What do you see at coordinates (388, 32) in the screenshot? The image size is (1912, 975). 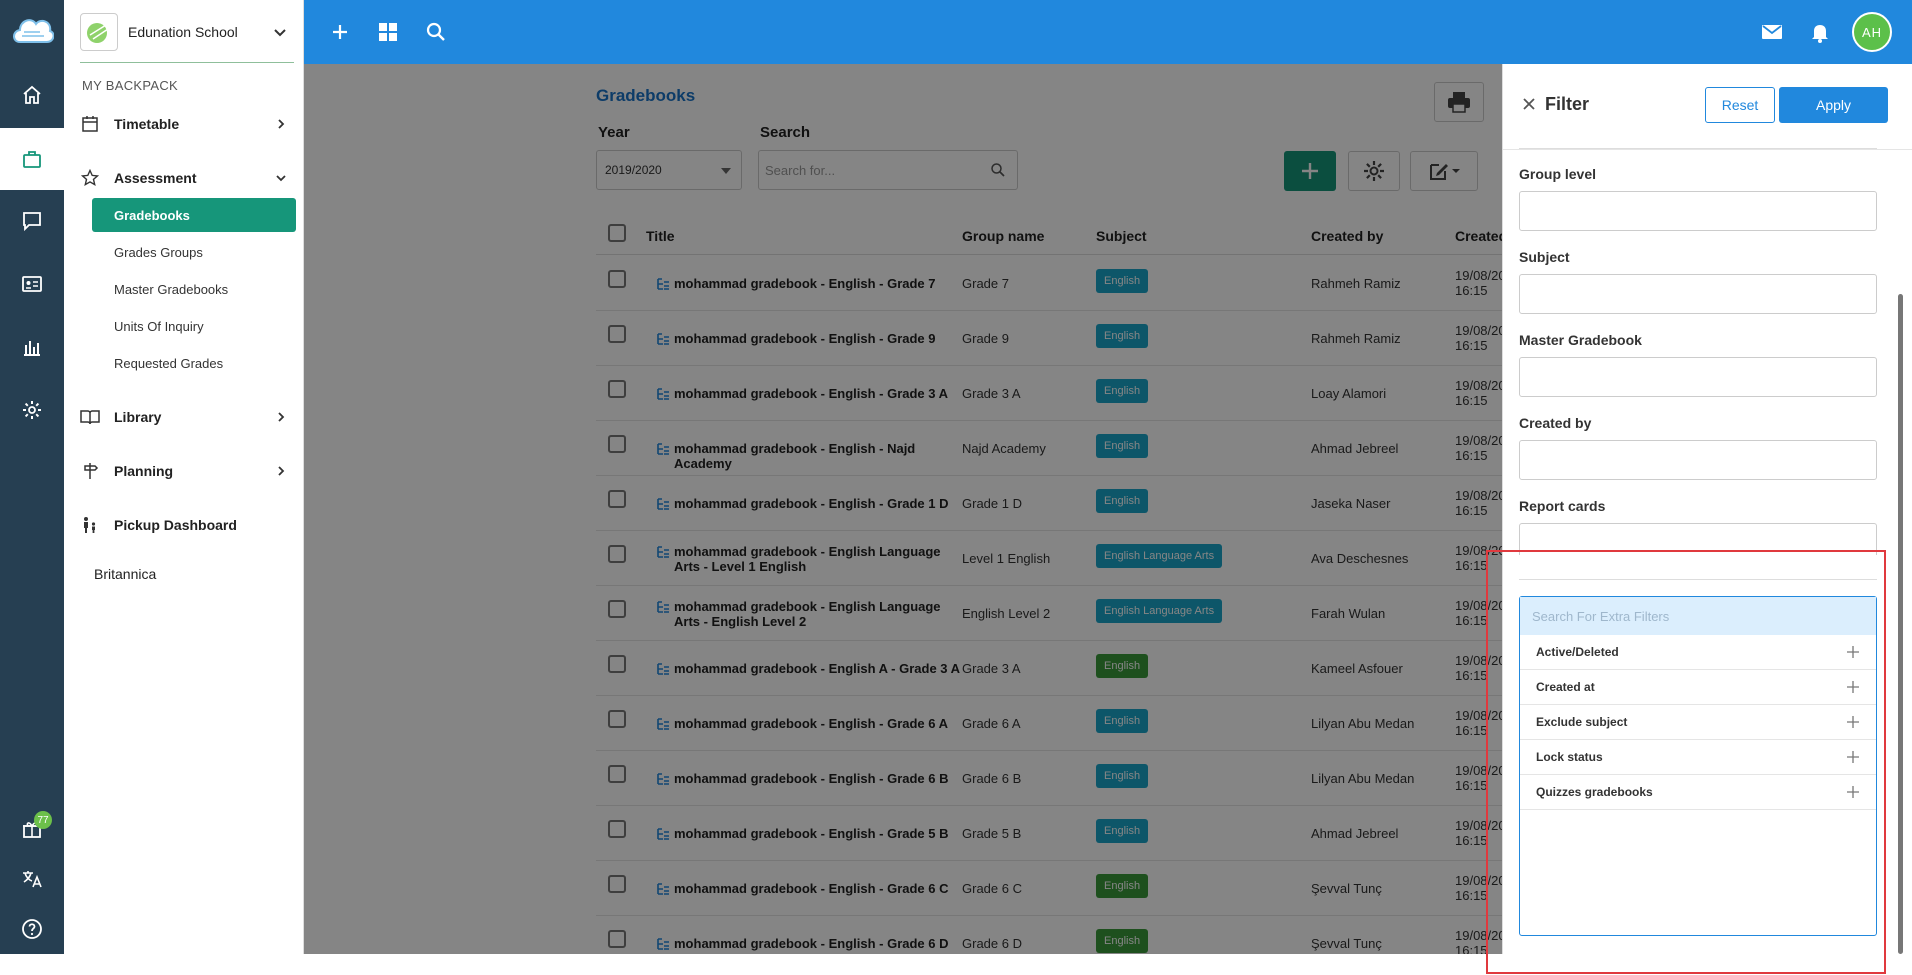 I see `grid-icon` at bounding box center [388, 32].